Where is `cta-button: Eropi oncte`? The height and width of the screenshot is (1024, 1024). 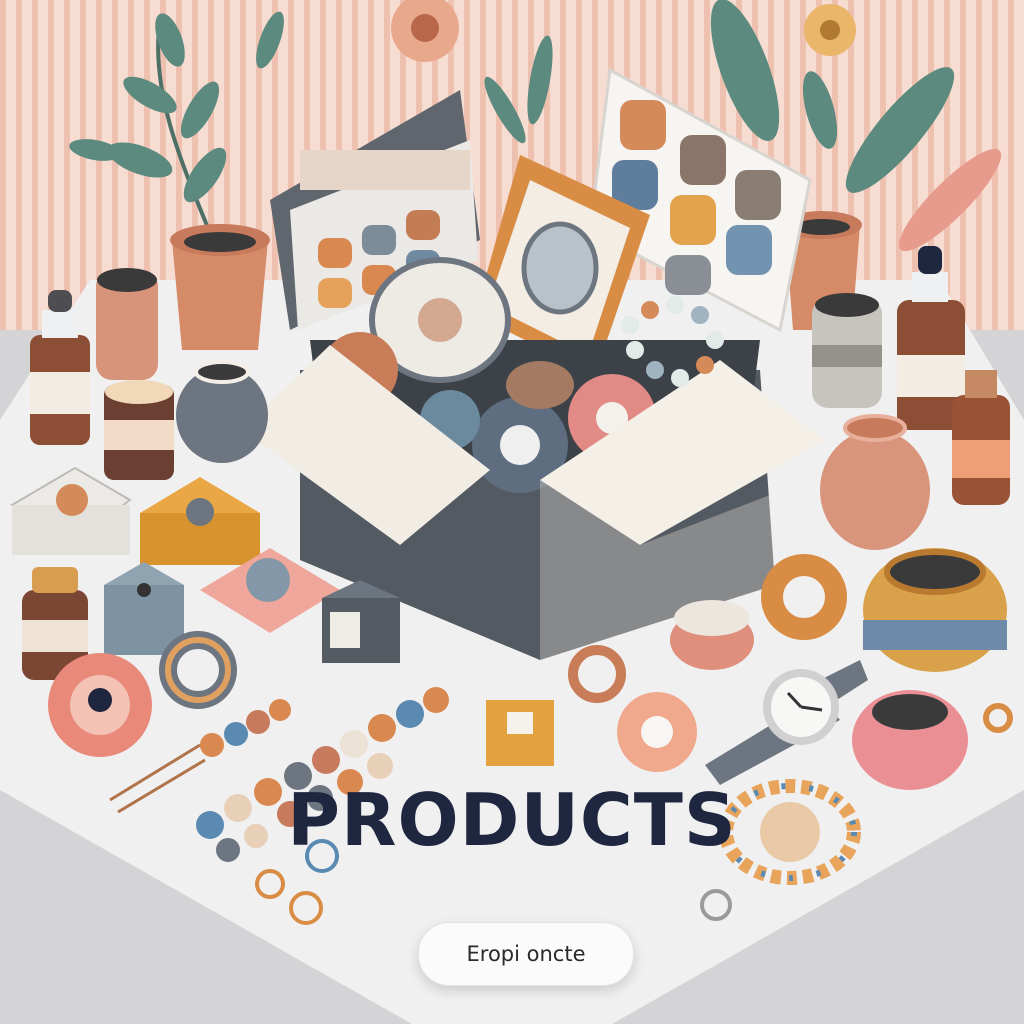 cta-button: Eropi oncte is located at coordinates (526, 954).